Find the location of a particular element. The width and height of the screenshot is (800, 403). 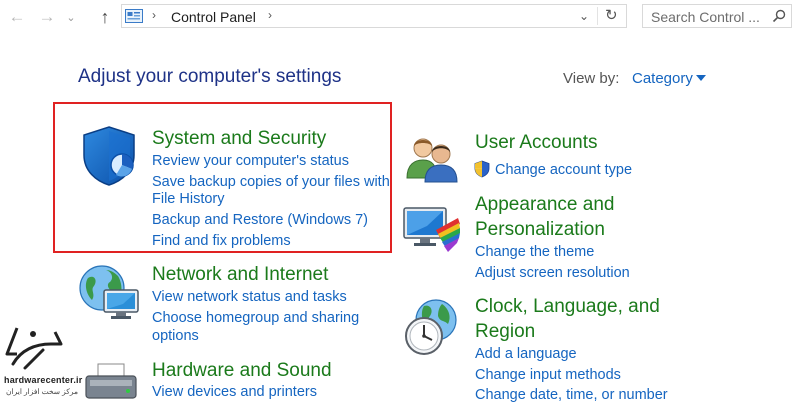

change-date-time-link: Change date, time, or number is located at coordinates (571, 395).